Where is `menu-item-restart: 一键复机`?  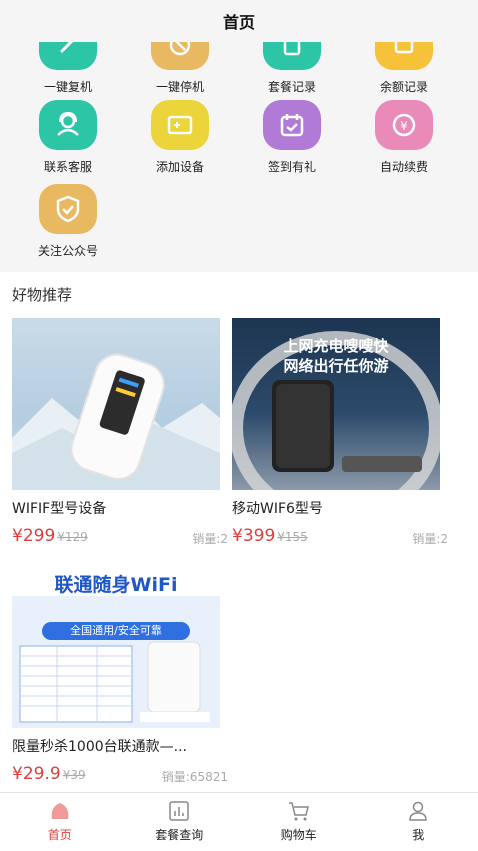 menu-item-restart: 一键复机 is located at coordinates (68, 68).